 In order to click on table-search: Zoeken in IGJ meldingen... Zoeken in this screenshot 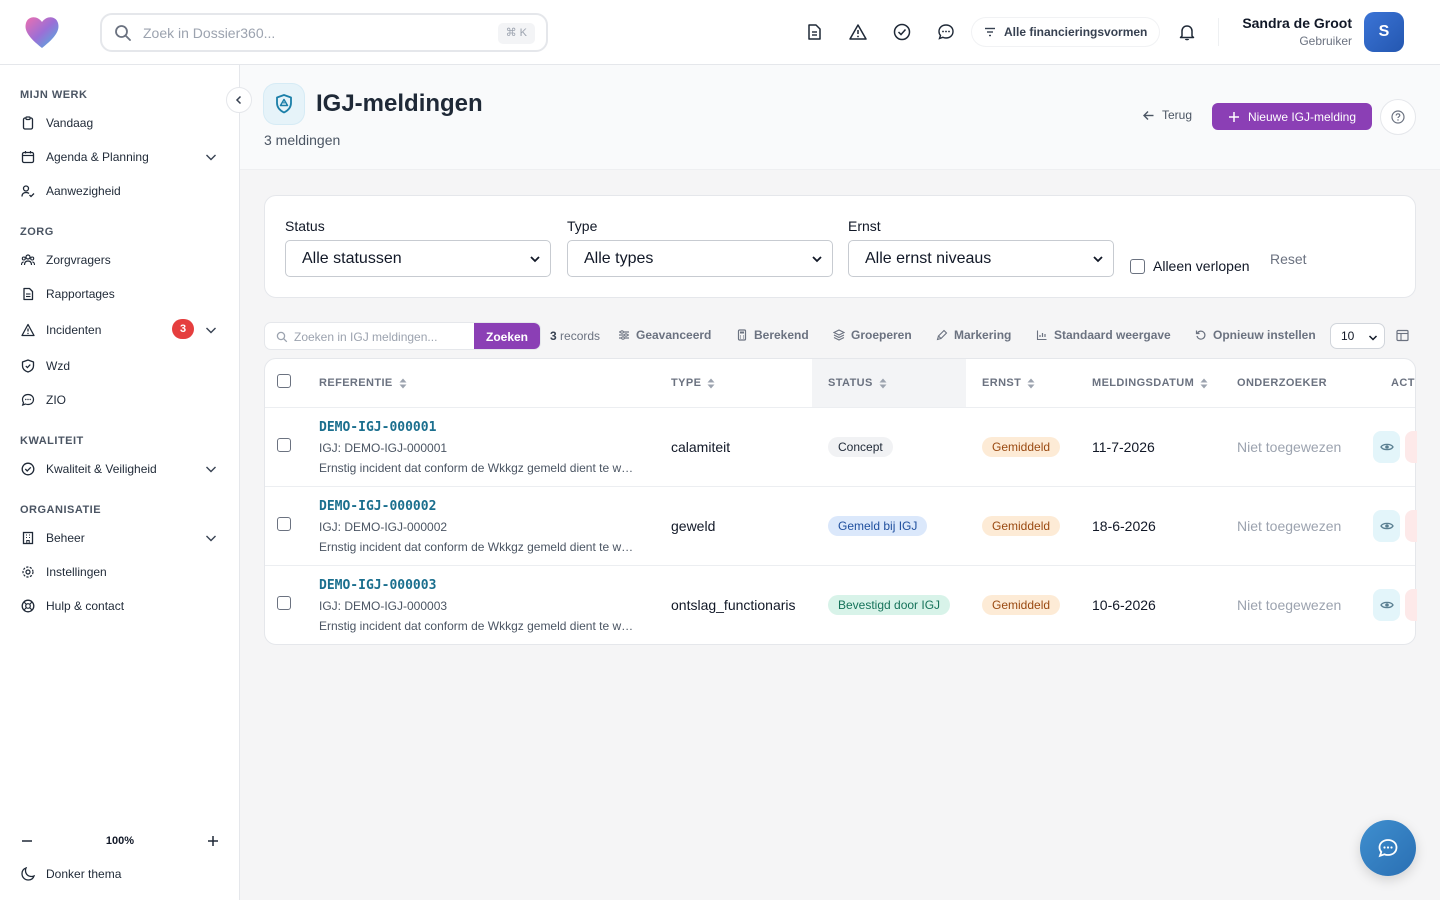, I will do `click(402, 336)`.